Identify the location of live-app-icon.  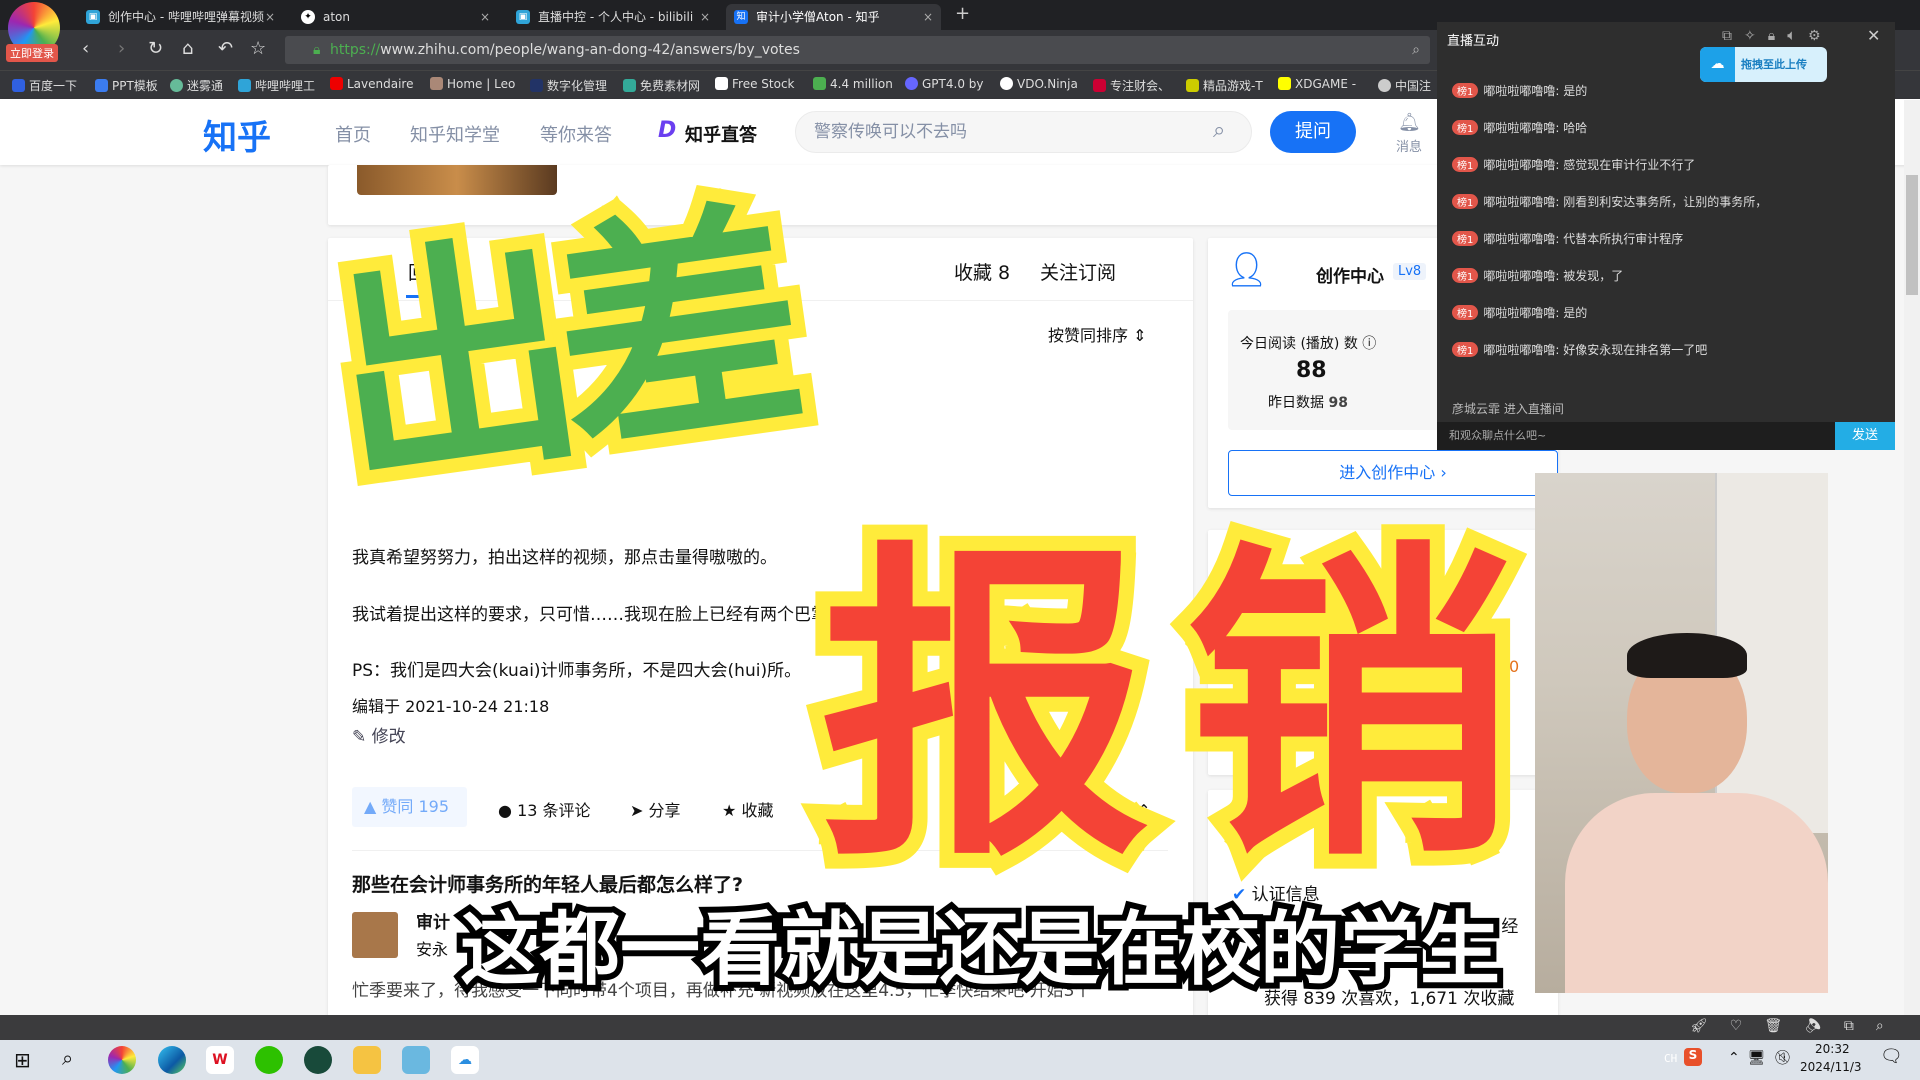
(416, 1060).